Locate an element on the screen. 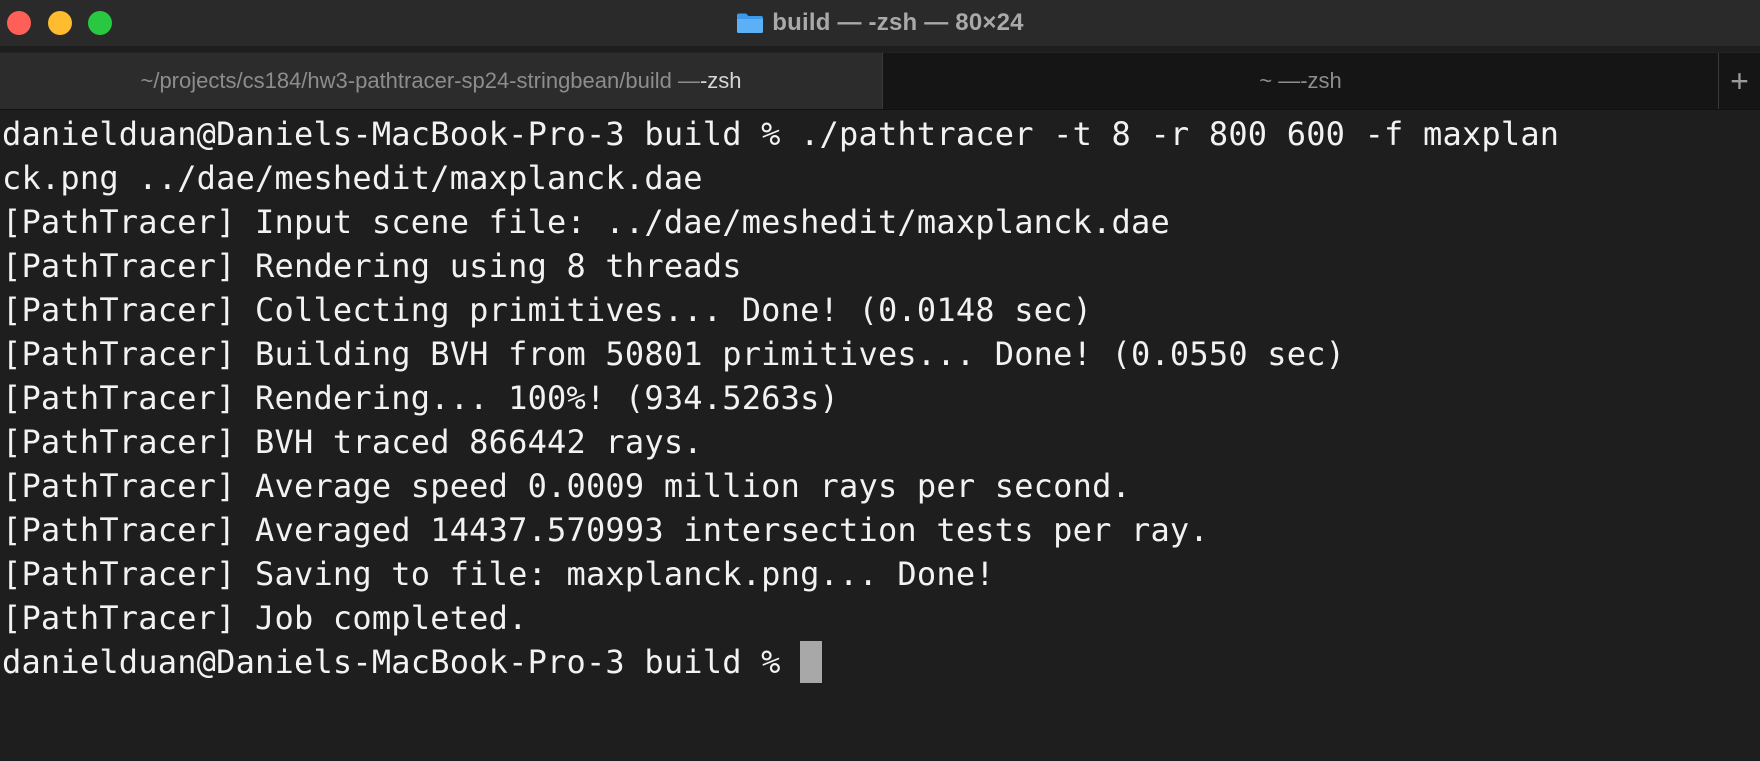 The width and height of the screenshot is (1760, 761). text-cursor is located at coordinates (811, 662).